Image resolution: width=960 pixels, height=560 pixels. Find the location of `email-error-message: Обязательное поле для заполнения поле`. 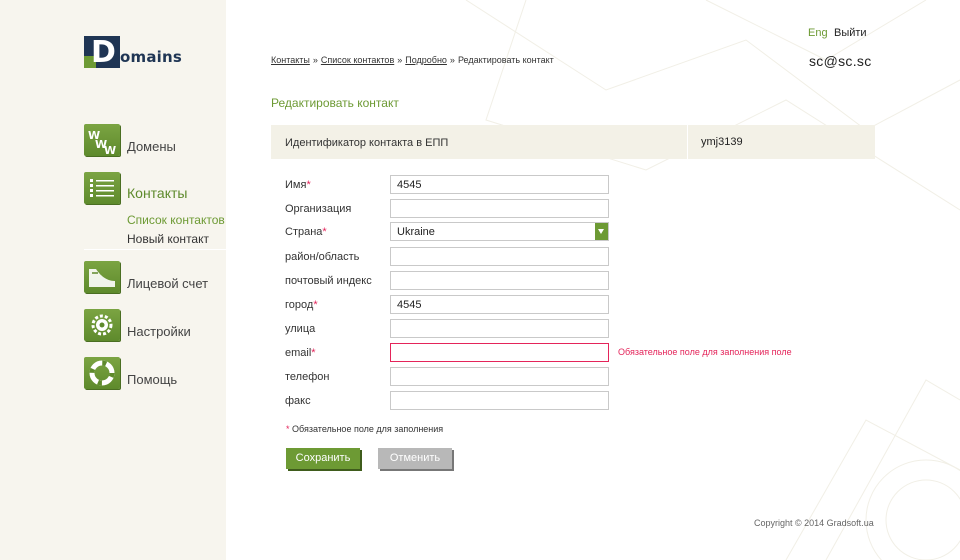

email-error-message: Обязательное поле для заполнения поле is located at coordinates (705, 352).